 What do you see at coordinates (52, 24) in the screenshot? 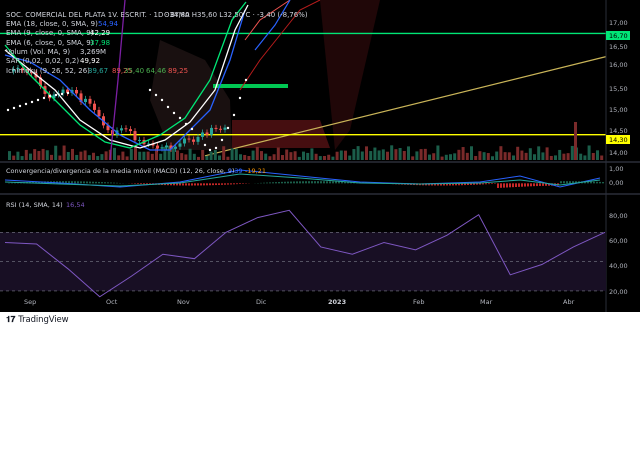
I see `ema18-label: EMA (18, close, 0, SMA, 9)` at bounding box center [52, 24].